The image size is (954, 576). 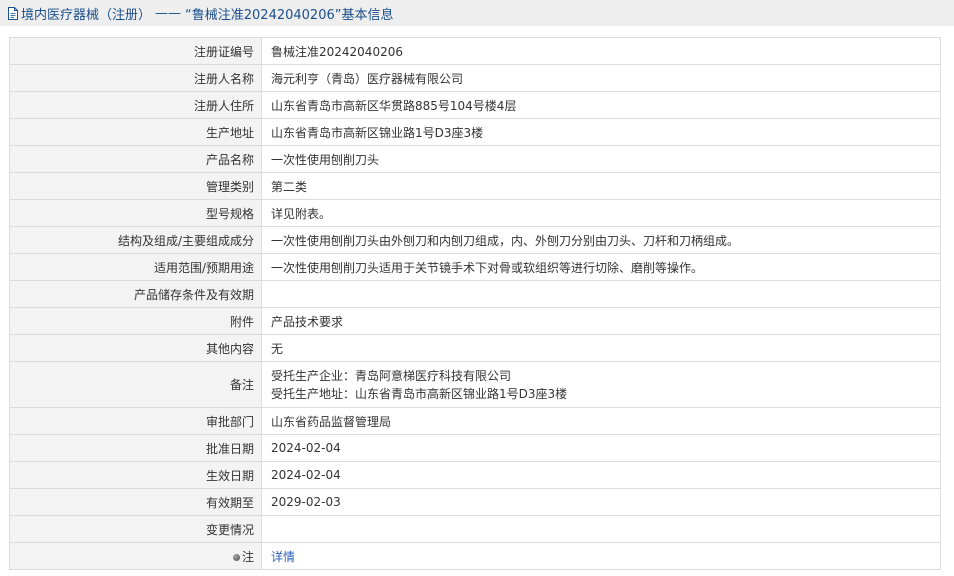 I want to click on row-label: 注册人住所, so click(x=135, y=105).